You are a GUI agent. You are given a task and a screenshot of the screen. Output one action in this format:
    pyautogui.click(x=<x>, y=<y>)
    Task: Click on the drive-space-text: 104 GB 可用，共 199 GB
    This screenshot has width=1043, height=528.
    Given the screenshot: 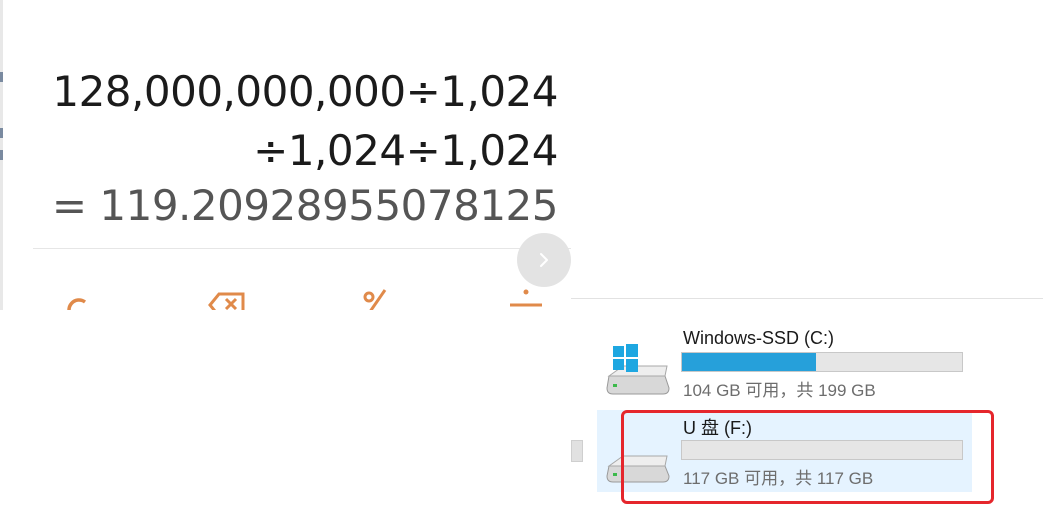 What is the action you would take?
    pyautogui.click(x=779, y=390)
    